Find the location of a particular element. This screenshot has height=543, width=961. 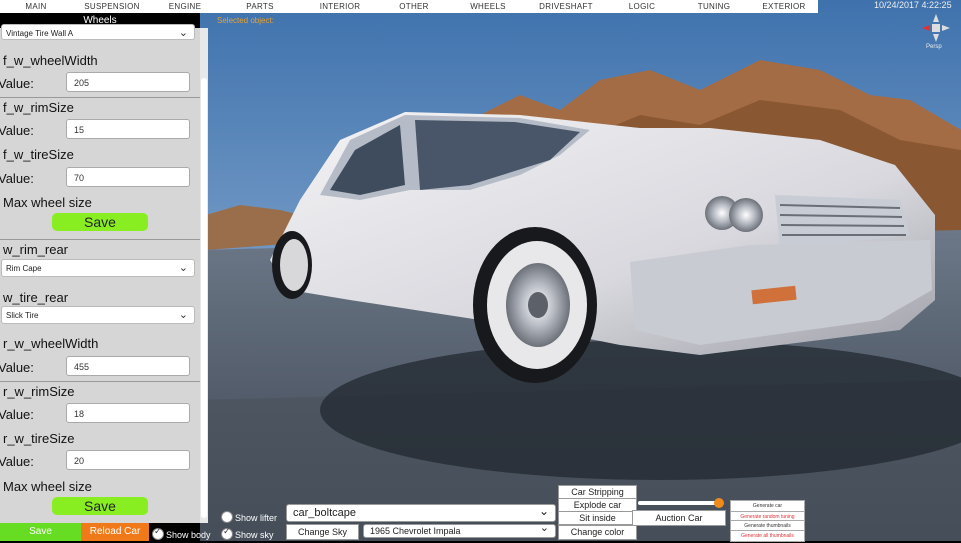

f-wheelwidth-value-label: Value: is located at coordinates (17, 83).